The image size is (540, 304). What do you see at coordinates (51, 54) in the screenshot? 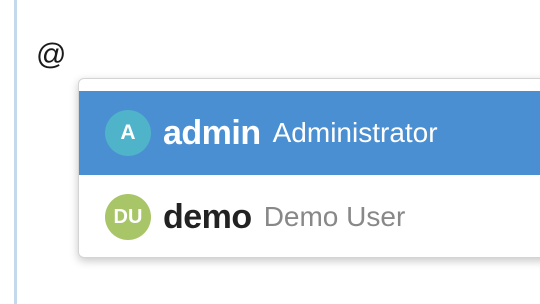
I see `editor-text: @` at bounding box center [51, 54].